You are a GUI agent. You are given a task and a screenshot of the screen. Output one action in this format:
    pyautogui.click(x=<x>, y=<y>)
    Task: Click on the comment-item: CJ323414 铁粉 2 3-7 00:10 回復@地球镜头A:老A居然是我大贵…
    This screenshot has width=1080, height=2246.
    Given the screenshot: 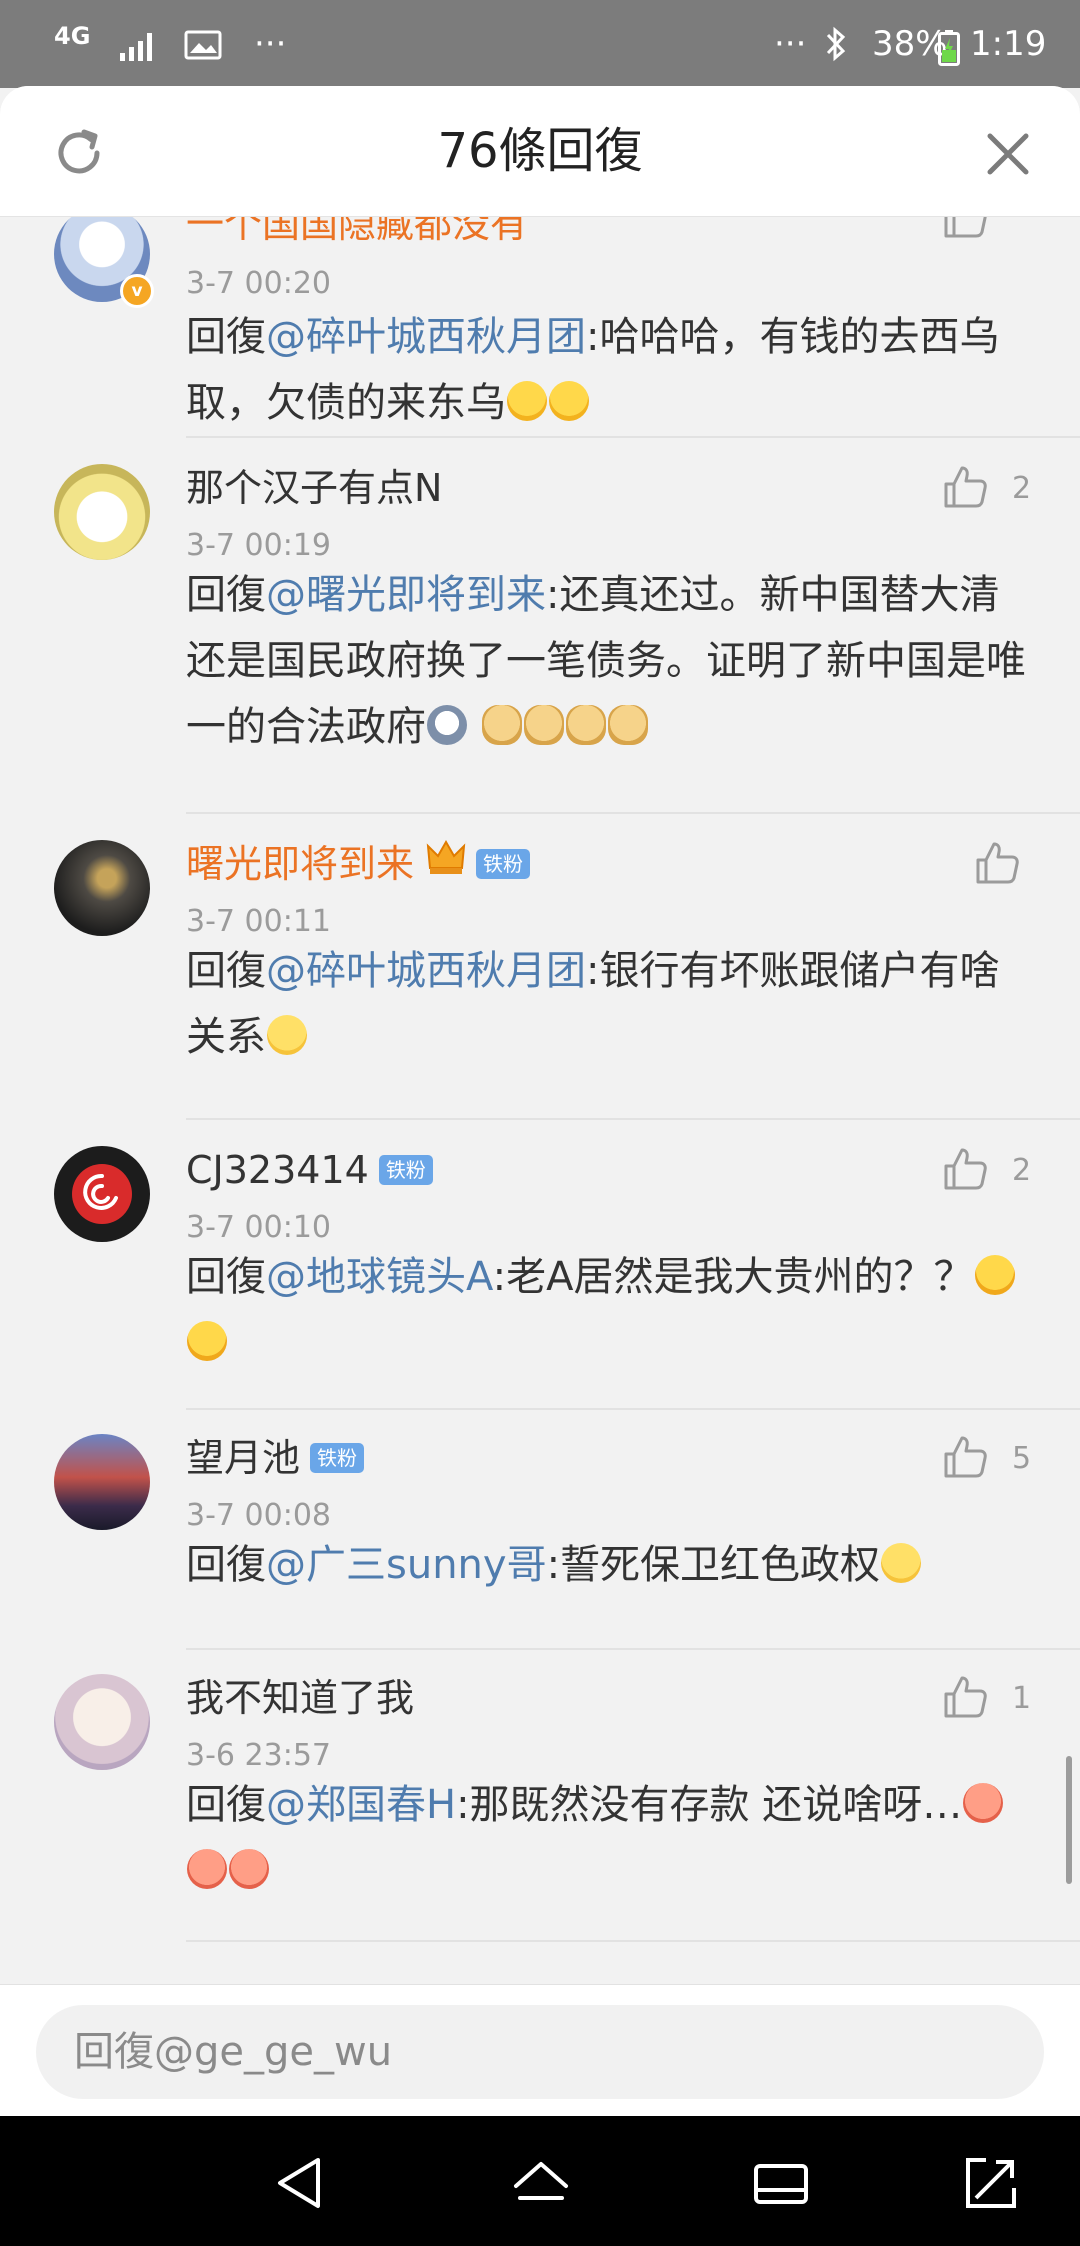 What is the action you would take?
    pyautogui.click(x=540, y=1265)
    